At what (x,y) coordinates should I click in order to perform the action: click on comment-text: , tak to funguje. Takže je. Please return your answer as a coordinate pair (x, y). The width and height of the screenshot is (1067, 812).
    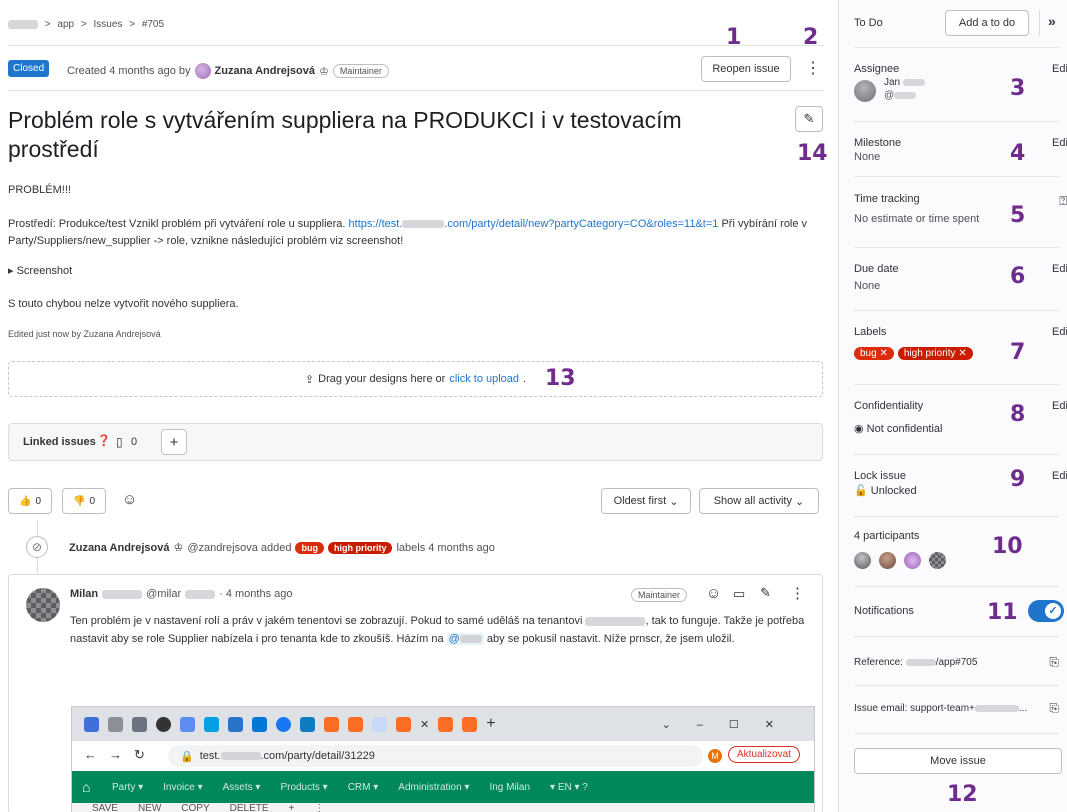
    Looking at the image, I should click on (704, 621).